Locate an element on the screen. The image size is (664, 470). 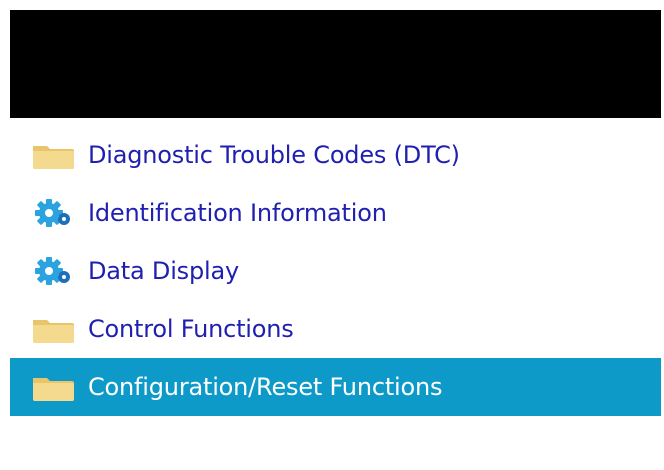
menu-item-data-display: Data Display is located at coordinates (335, 271).